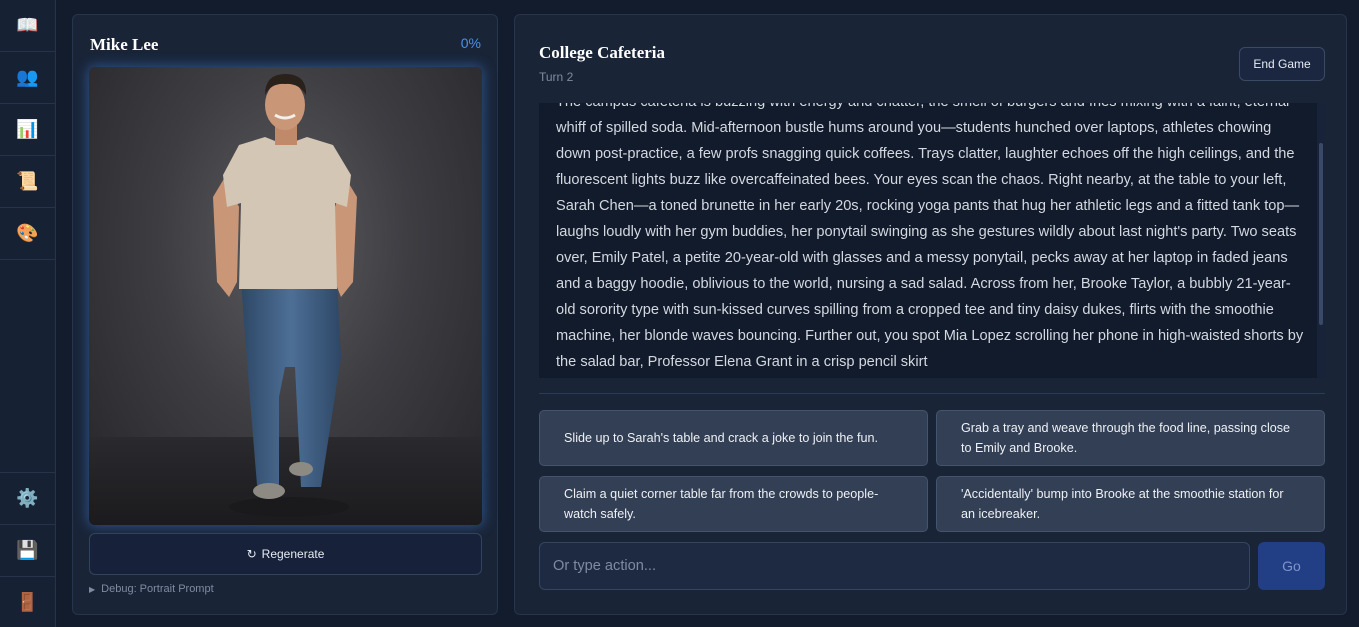 This screenshot has height=627, width=1359. Describe the element at coordinates (27, 234) in the screenshot. I see `palette-icon: 🎨` at that location.